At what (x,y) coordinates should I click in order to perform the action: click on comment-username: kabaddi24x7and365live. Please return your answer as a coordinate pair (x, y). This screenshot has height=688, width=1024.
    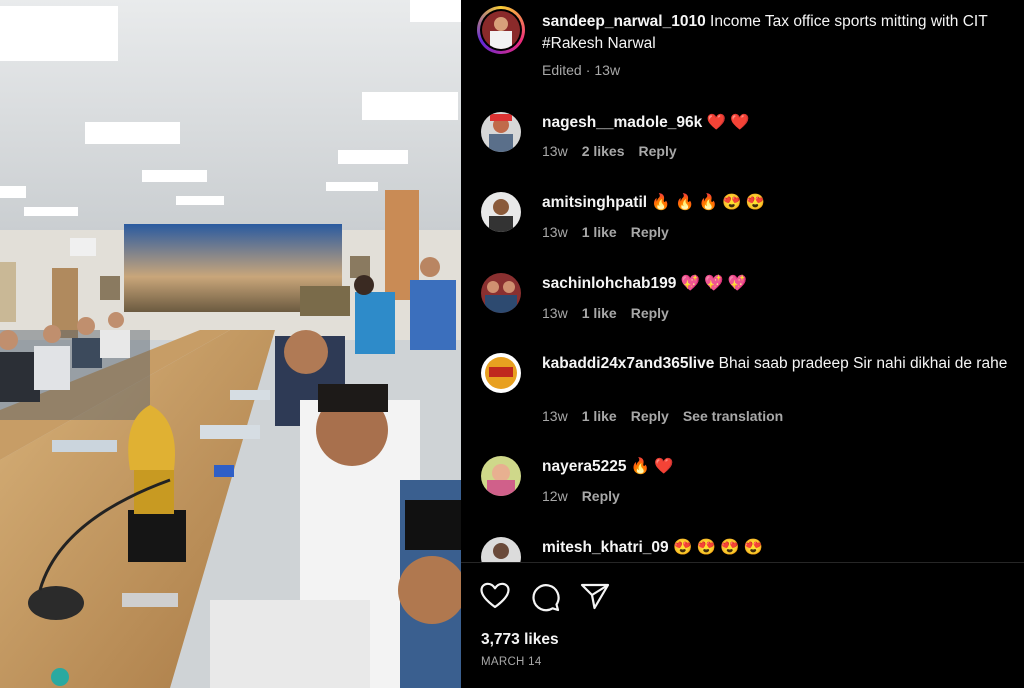
    Looking at the image, I should click on (628, 363).